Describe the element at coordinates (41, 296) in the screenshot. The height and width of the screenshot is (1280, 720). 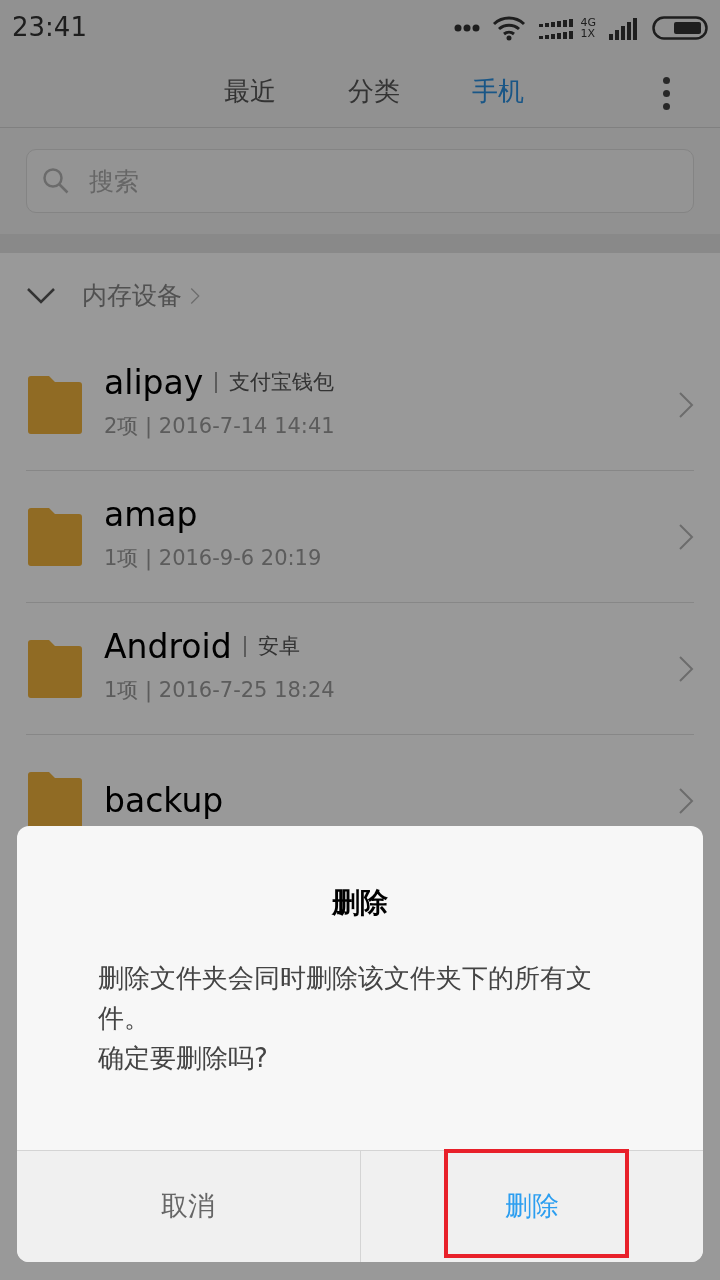
I see `collapse-chevron-icon` at that location.